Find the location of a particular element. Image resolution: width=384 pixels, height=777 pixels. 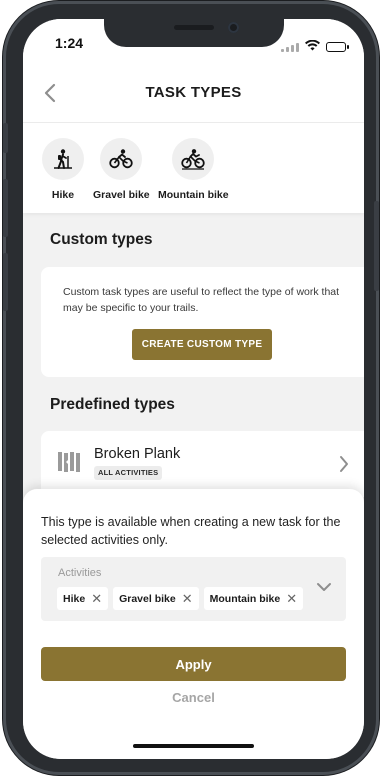

header: TASK TYPES is located at coordinates (193, 94).